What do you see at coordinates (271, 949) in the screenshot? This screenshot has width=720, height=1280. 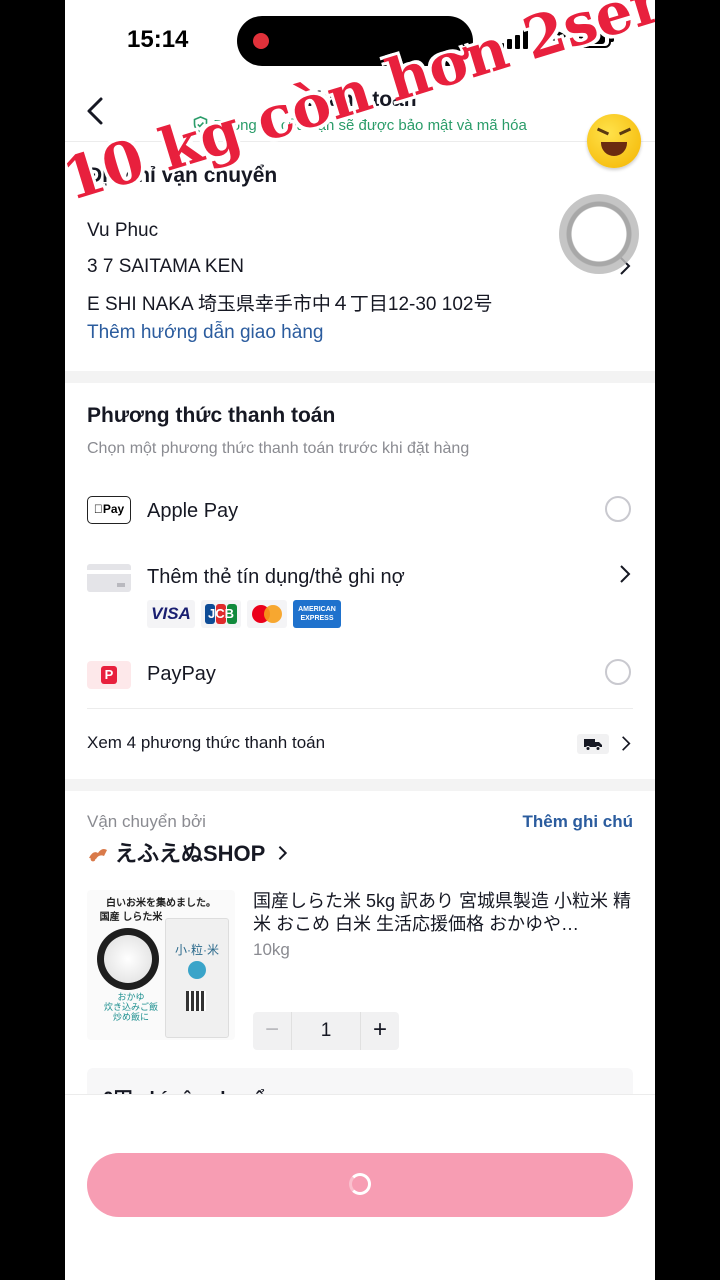 I see `product-variant: 10kg` at bounding box center [271, 949].